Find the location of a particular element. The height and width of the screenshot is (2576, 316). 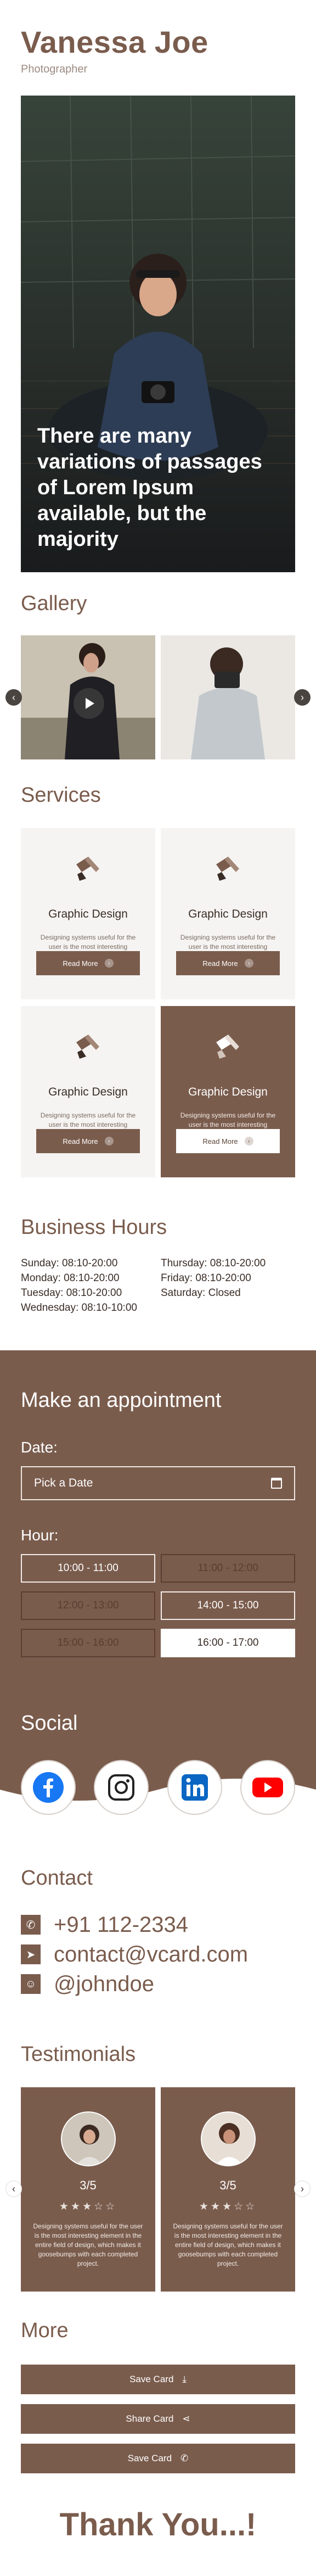

gallery-section: Gallery ‹ › is located at coordinates (158, 676).